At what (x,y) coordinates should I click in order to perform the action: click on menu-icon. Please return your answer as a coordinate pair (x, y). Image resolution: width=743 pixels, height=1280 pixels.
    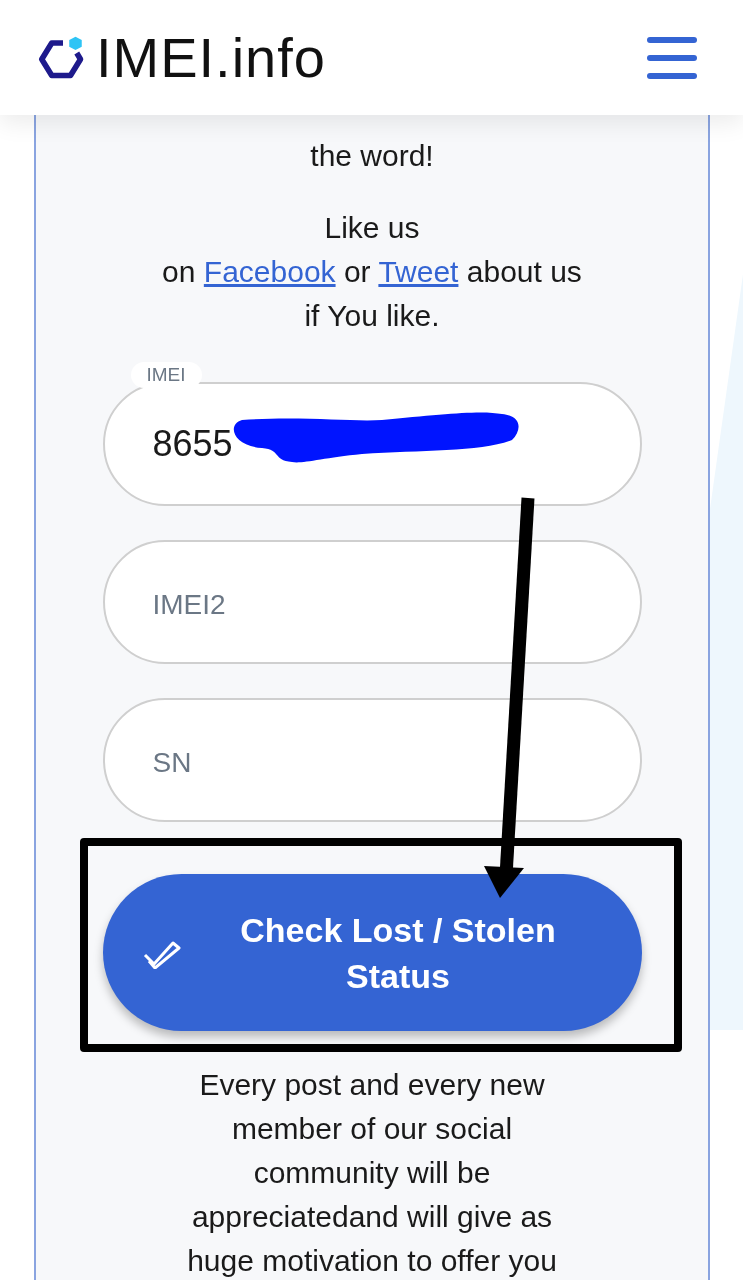
    Looking at the image, I should click on (672, 57).